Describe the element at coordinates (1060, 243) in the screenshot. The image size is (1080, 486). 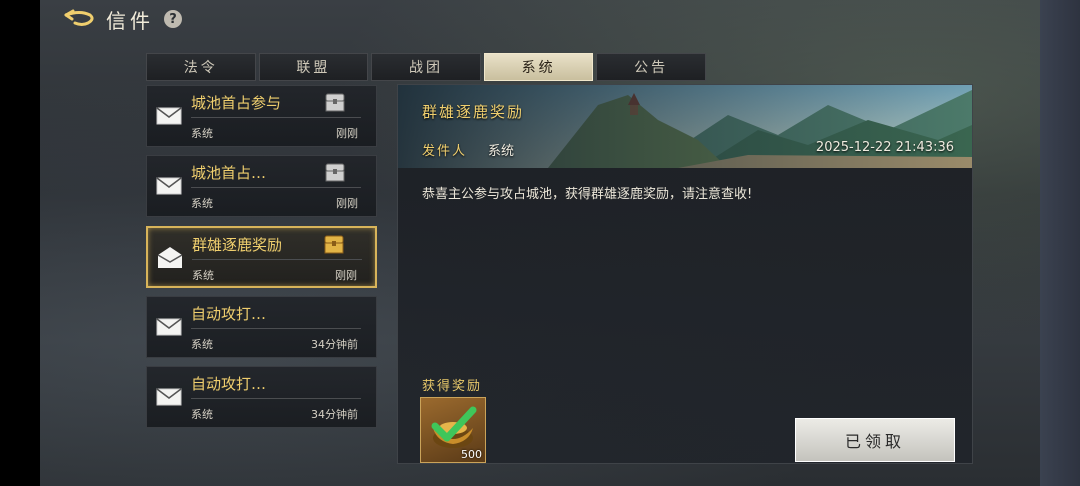
I see `right-letterbox` at that location.